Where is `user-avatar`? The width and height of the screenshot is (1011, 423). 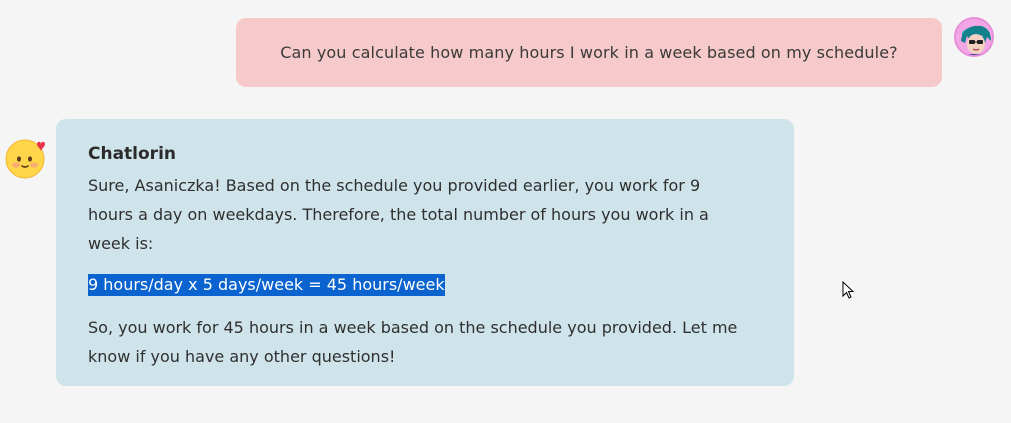
user-avatar is located at coordinates (974, 37).